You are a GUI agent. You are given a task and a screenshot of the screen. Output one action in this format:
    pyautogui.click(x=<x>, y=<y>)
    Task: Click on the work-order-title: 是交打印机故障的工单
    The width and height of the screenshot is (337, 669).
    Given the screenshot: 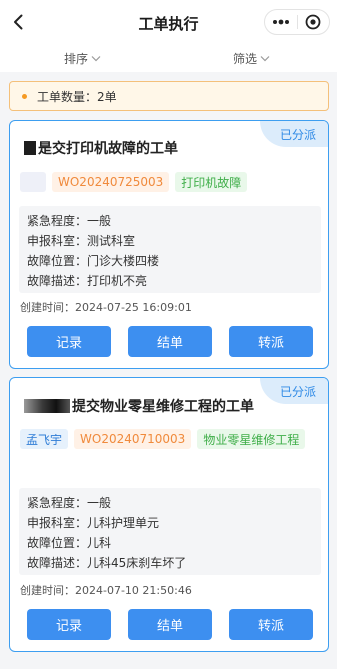 What is the action you would take?
    pyautogui.click(x=101, y=148)
    